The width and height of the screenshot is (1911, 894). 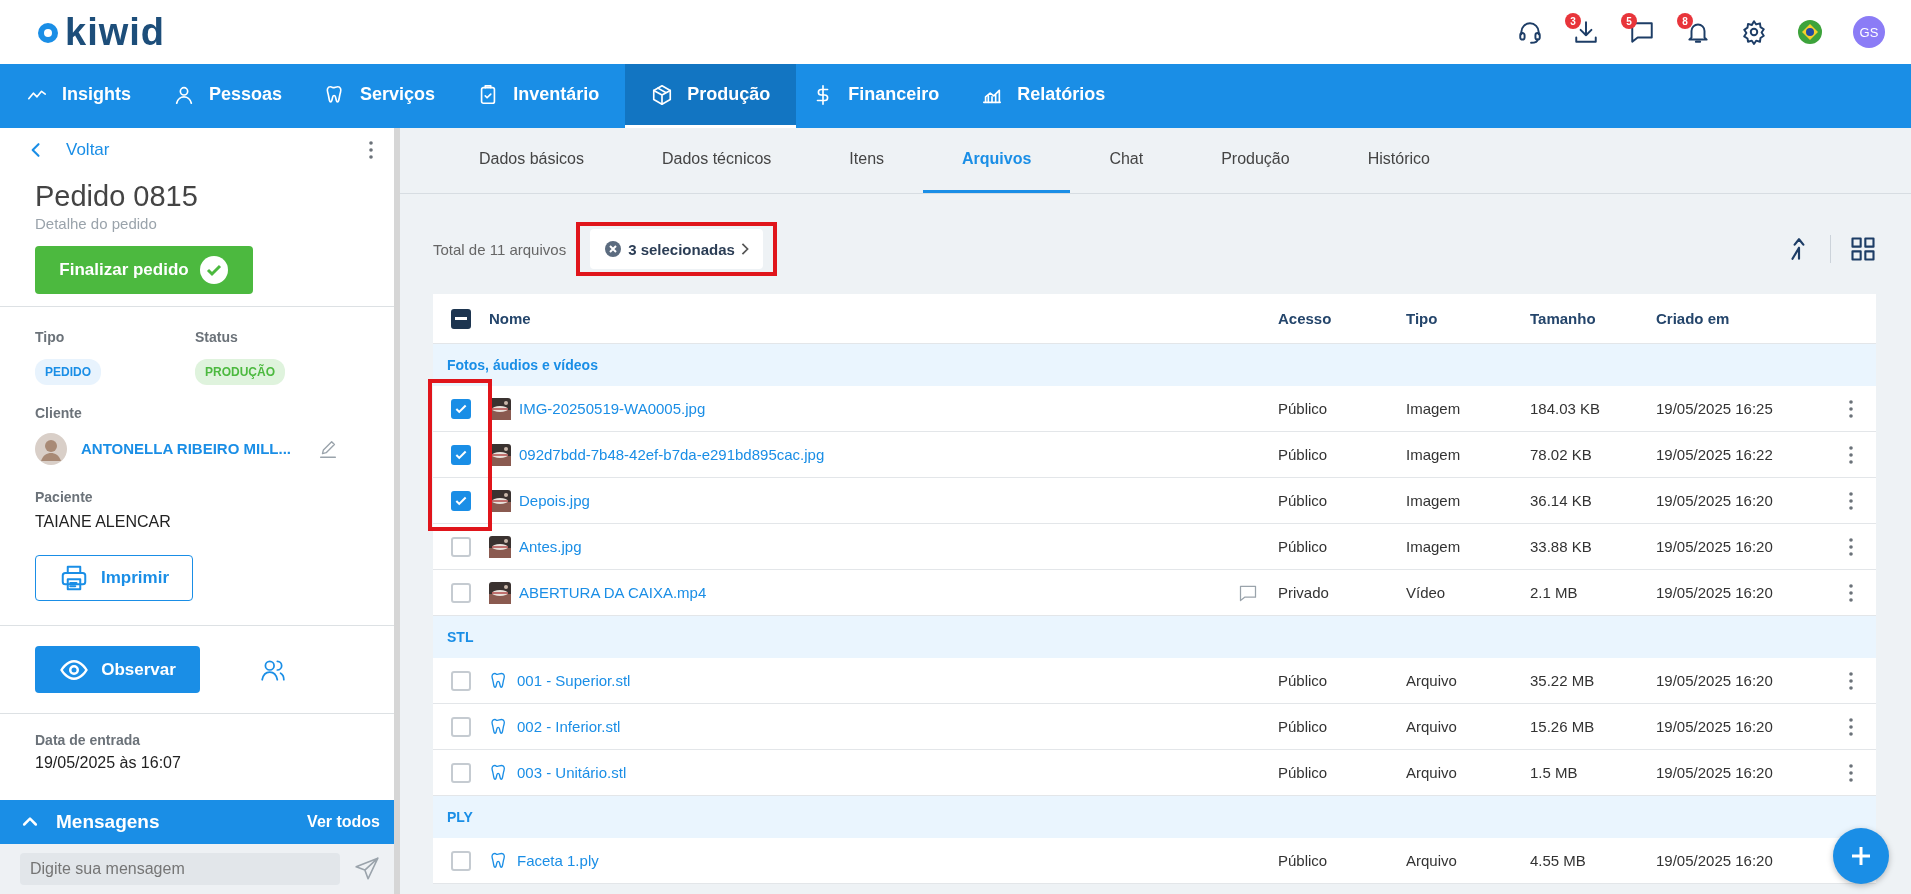 I want to click on file-link: 092d7bdd-7b48-42ef-b7da-e291bd895cac.jpg, so click(x=672, y=454).